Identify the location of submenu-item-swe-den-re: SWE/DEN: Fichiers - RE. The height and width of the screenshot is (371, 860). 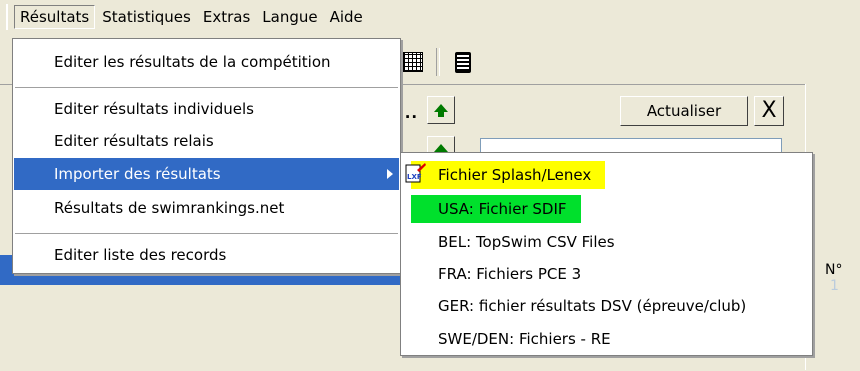
(518, 339).